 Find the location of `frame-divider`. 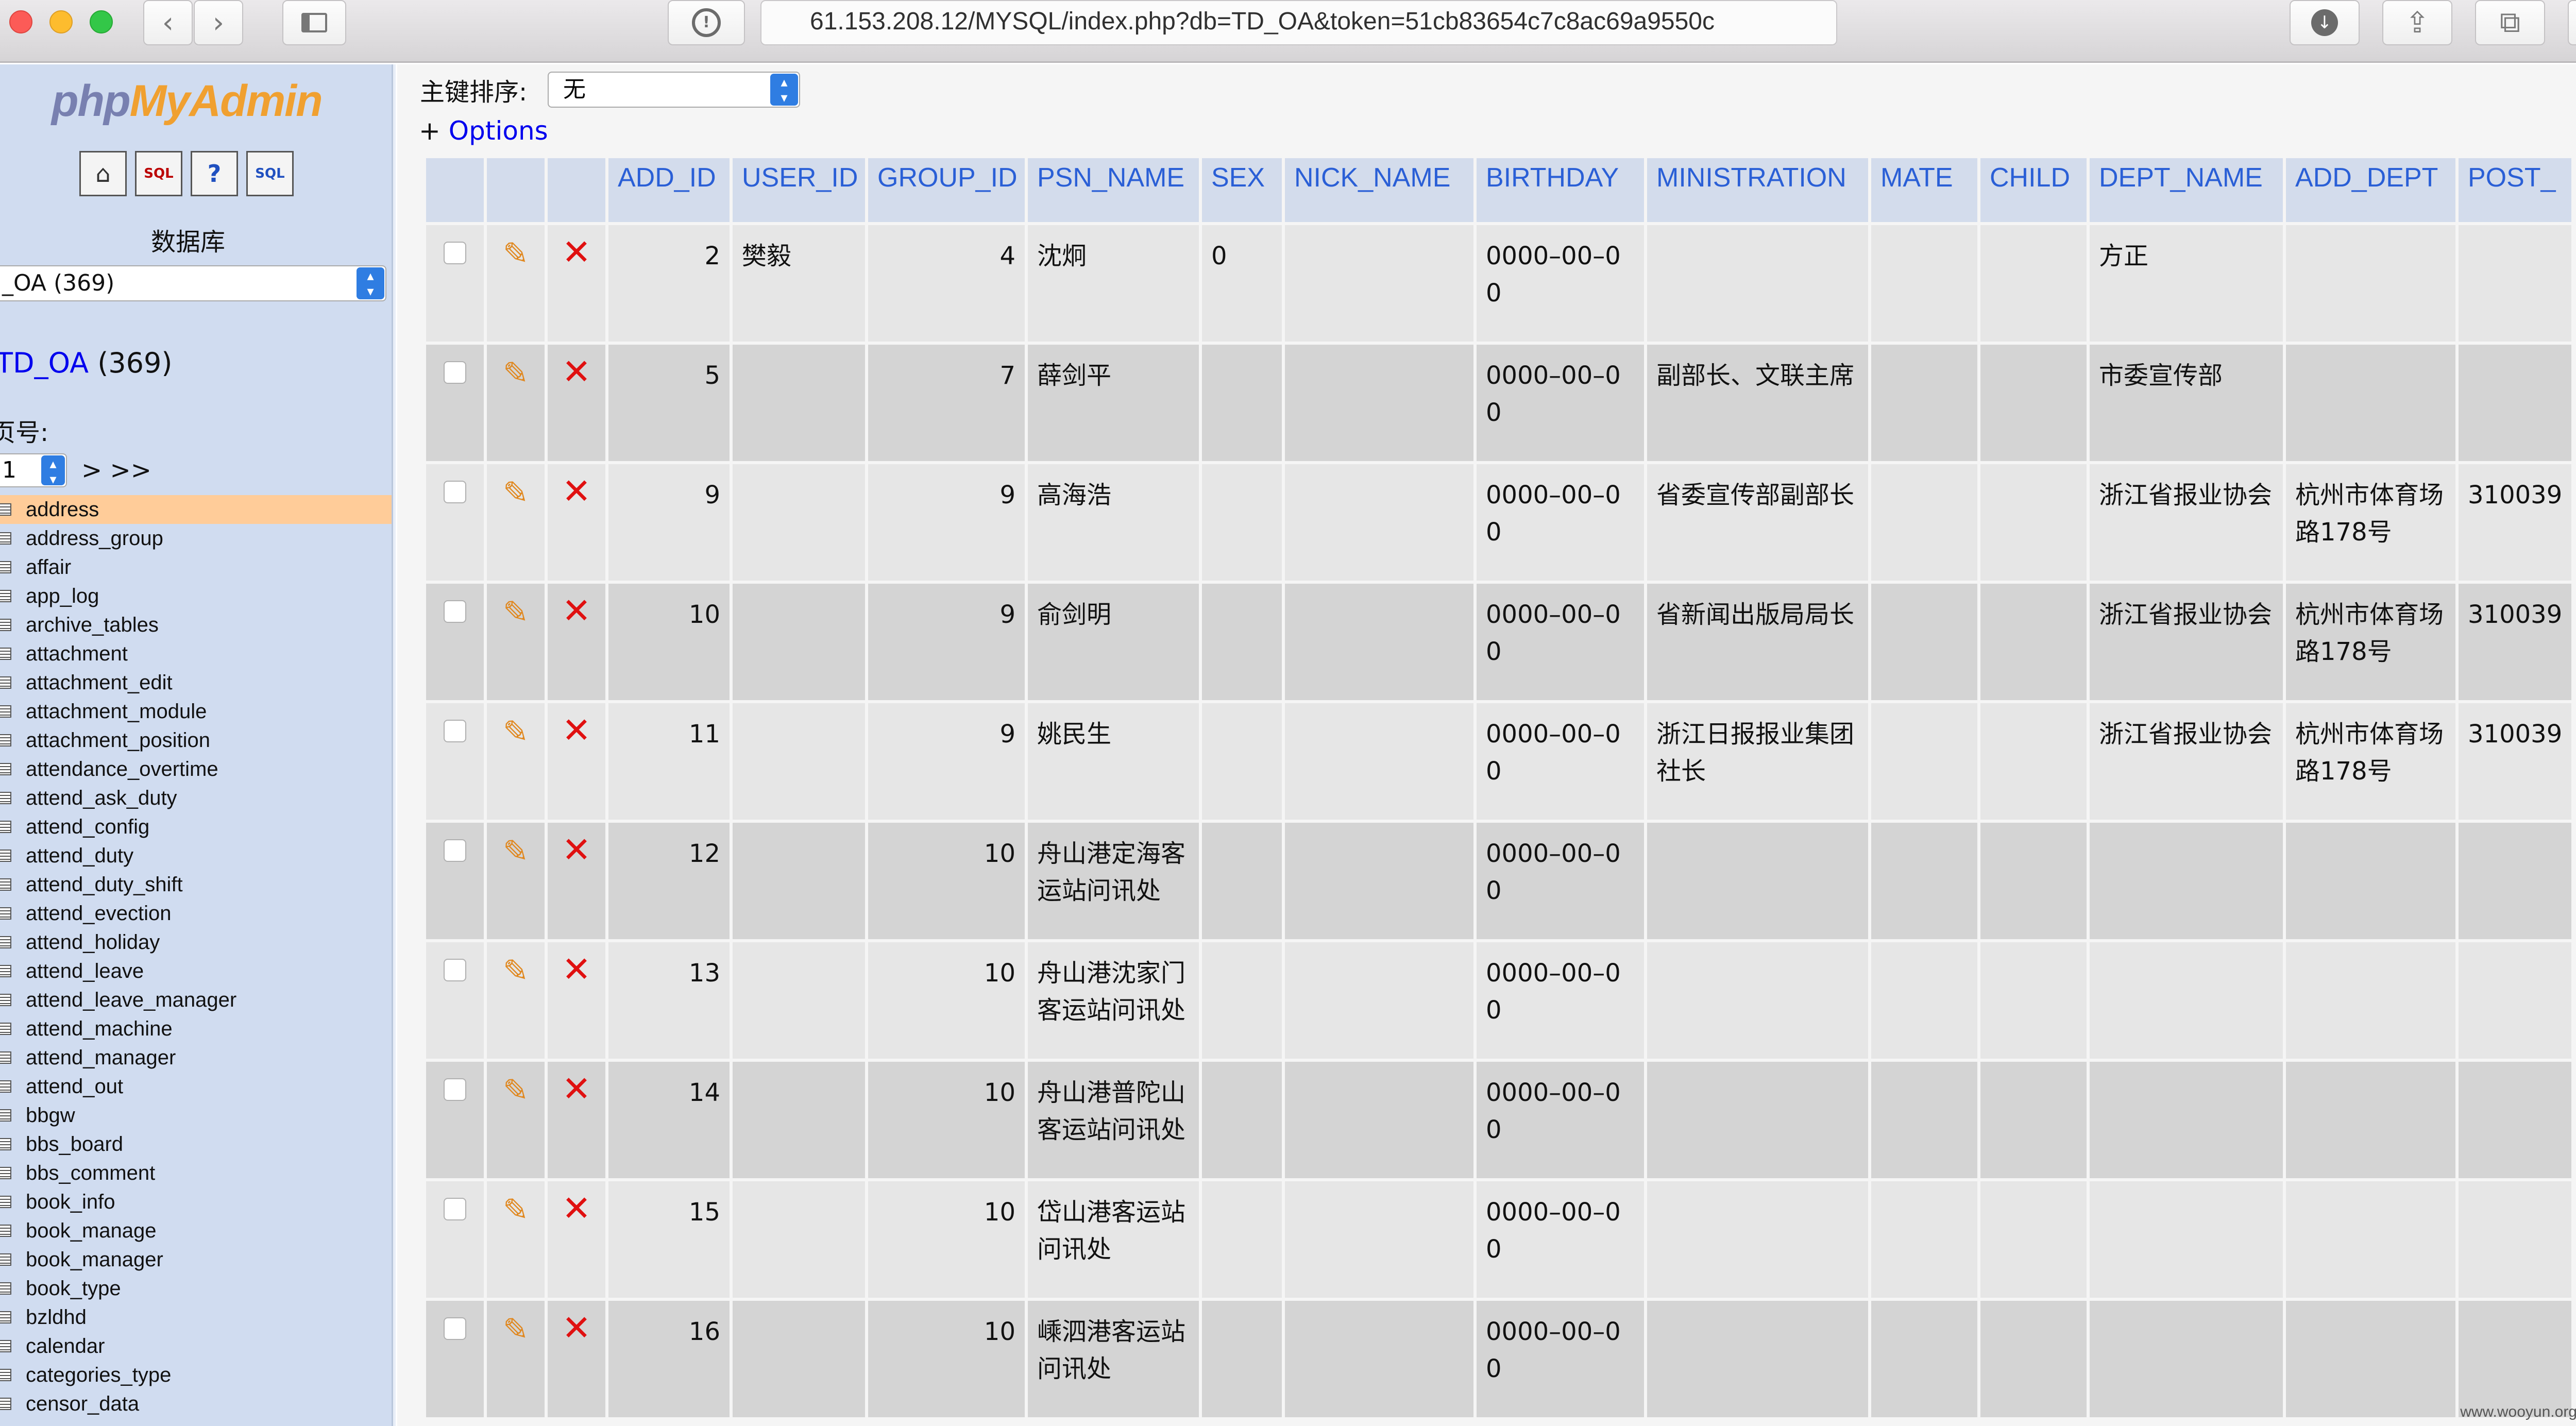

frame-divider is located at coordinates (394, 745).